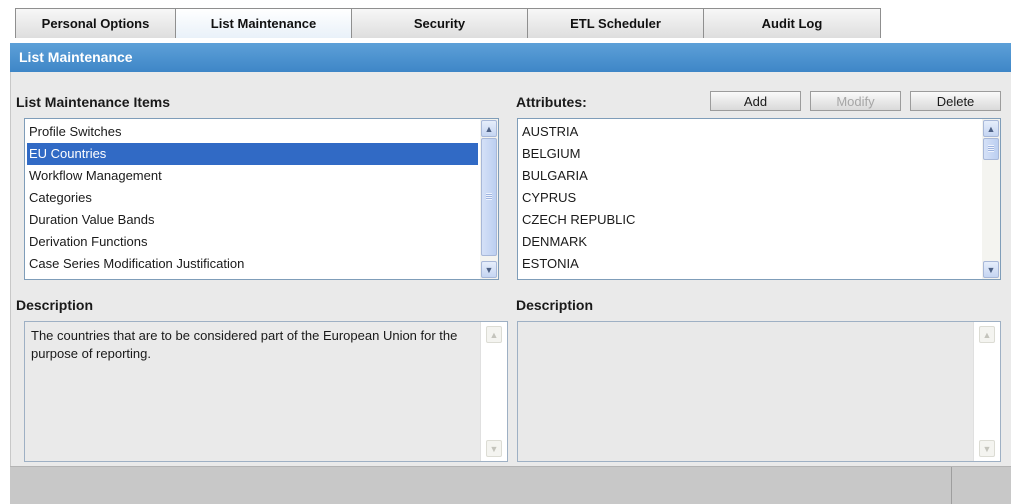  What do you see at coordinates (951, 485) in the screenshot?
I see `footer-divider` at bounding box center [951, 485].